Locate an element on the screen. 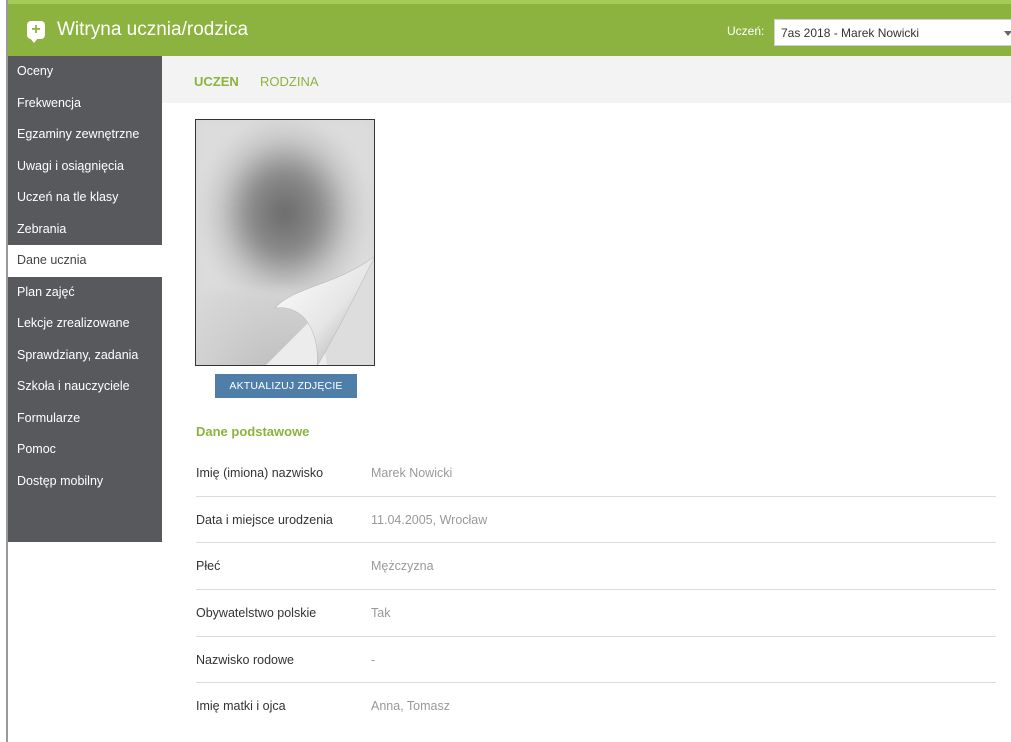 This screenshot has width=1011, height=742. sidebar-item-oceny: Oceny is located at coordinates (85, 72).